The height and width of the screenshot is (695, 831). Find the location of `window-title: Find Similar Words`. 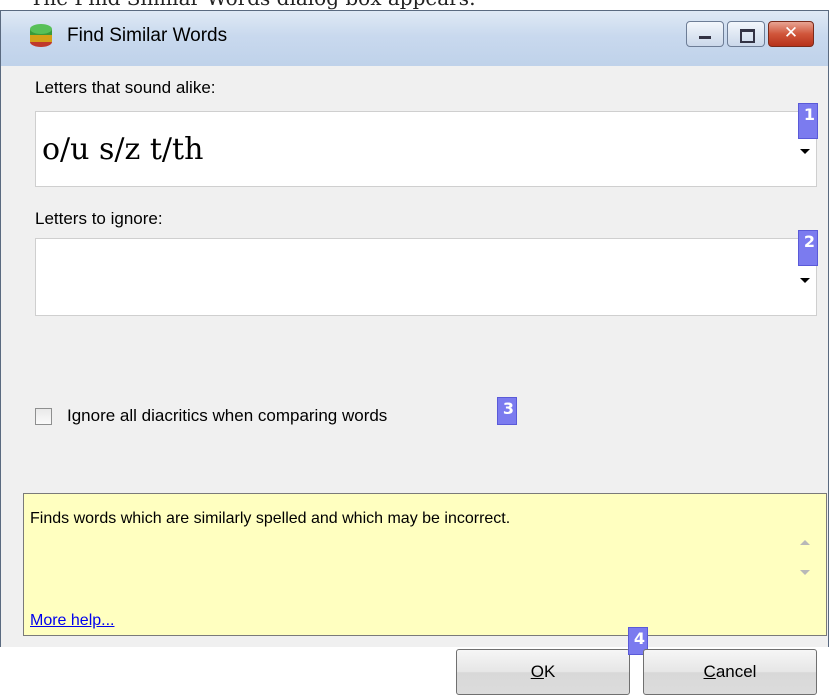

window-title: Find Similar Words is located at coordinates (147, 35).